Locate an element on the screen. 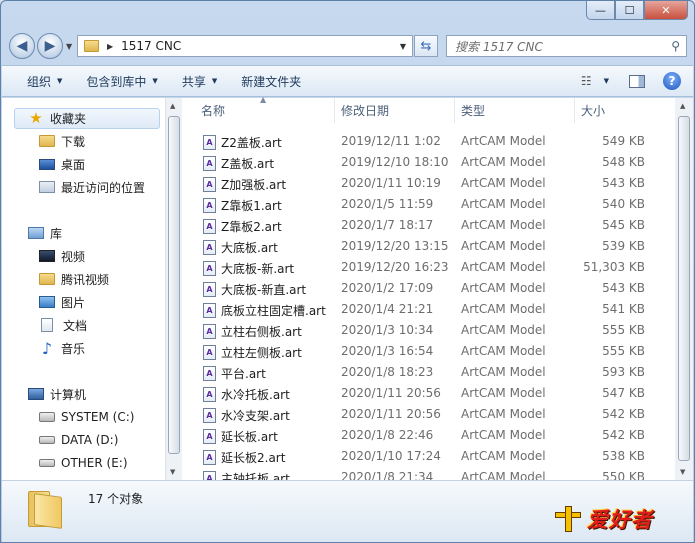 The image size is (695, 543). nav-item-drive-e: OTHER (E:) is located at coordinates (83, 463).